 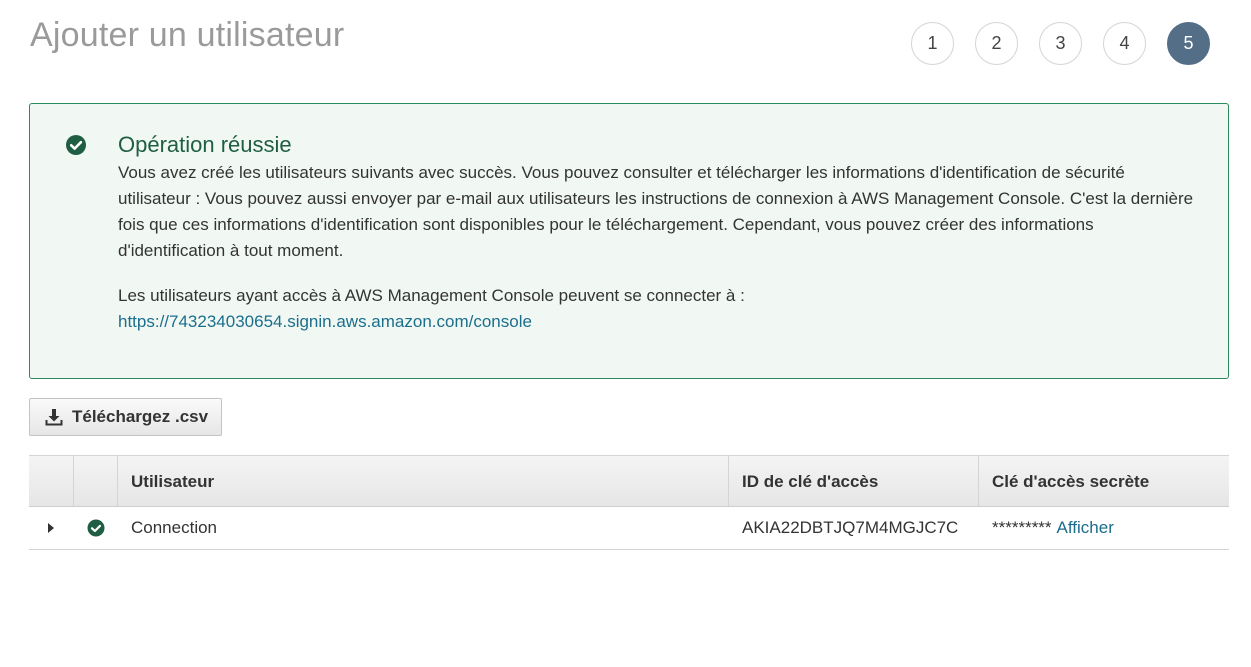 What do you see at coordinates (1022, 527) in the screenshot?
I see `secret-key-mask: *********` at bounding box center [1022, 527].